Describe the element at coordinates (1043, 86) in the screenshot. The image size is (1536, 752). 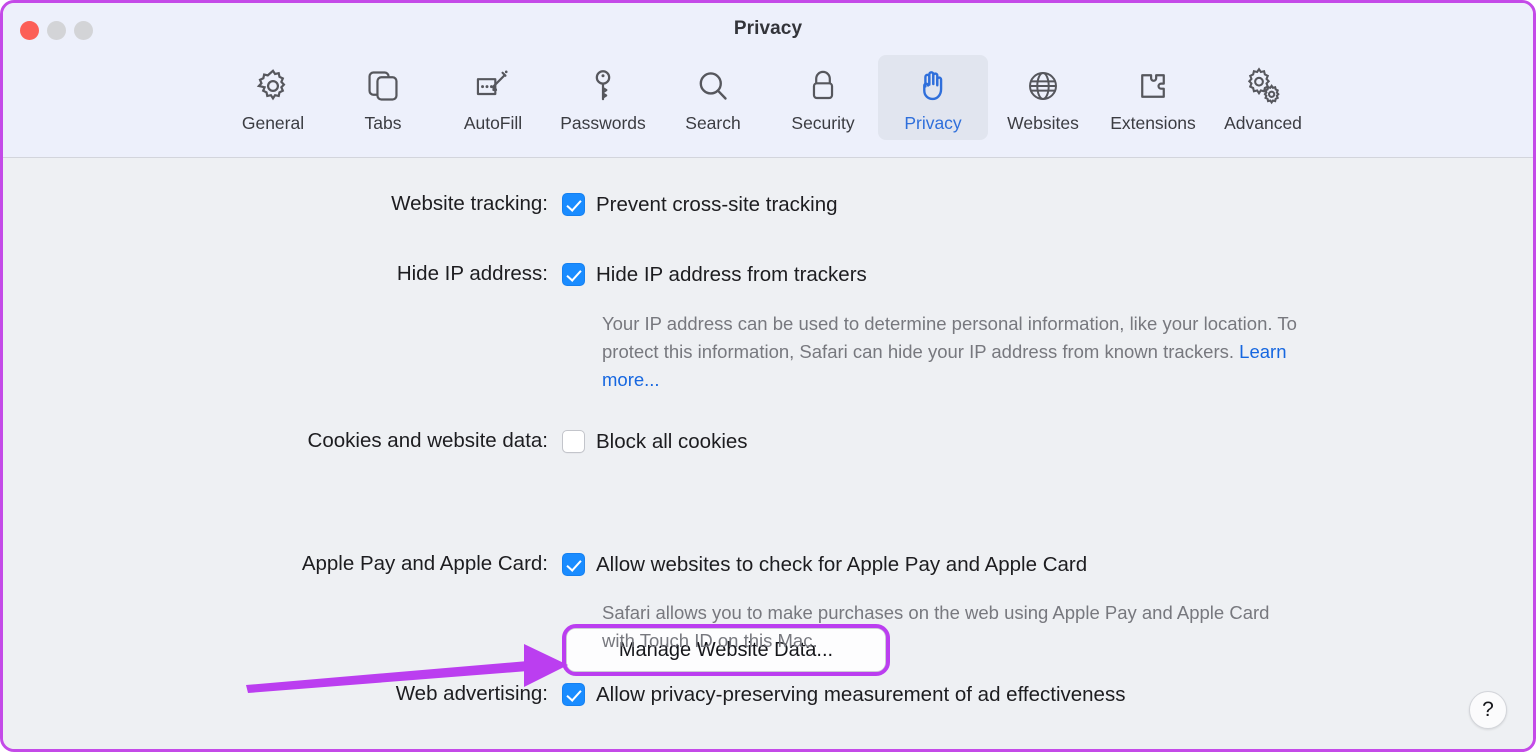
I see `globe-icon` at that location.